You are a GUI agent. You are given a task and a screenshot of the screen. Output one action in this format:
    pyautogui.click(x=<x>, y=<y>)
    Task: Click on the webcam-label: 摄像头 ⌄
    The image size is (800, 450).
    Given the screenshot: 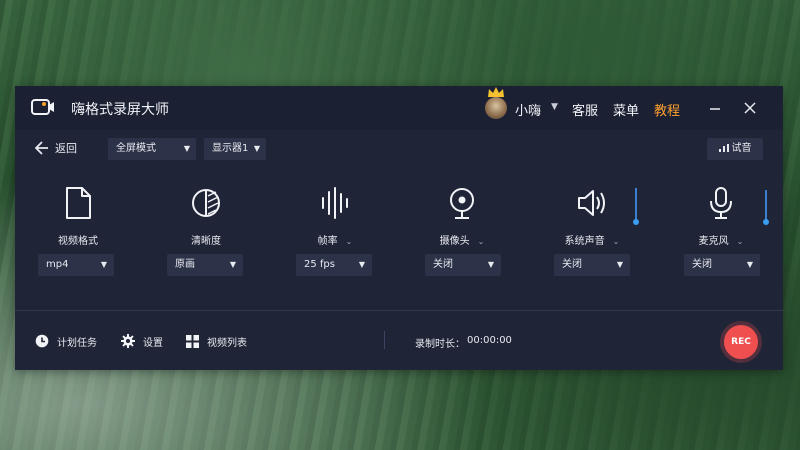 What is the action you would take?
    pyautogui.click(x=462, y=239)
    